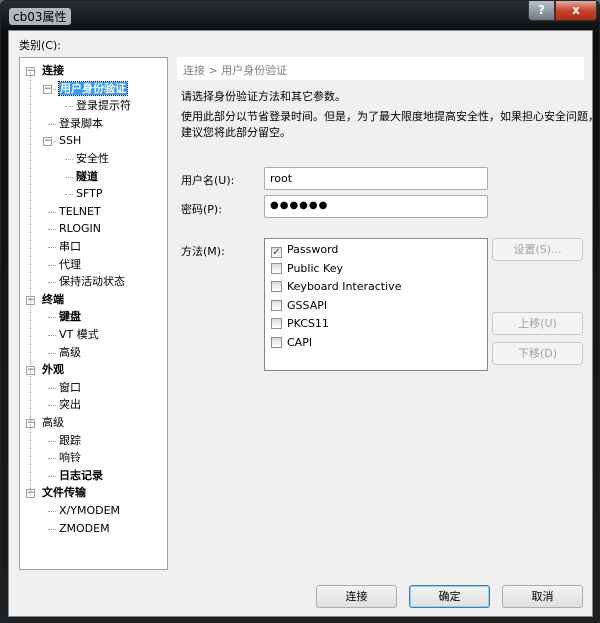  Describe the element at coordinates (390, 116) in the screenshot. I see `description-text: 使用此部分以节省登录时间。但是，为了最大限度地提高安全性，如果担心安全问题，` at that location.